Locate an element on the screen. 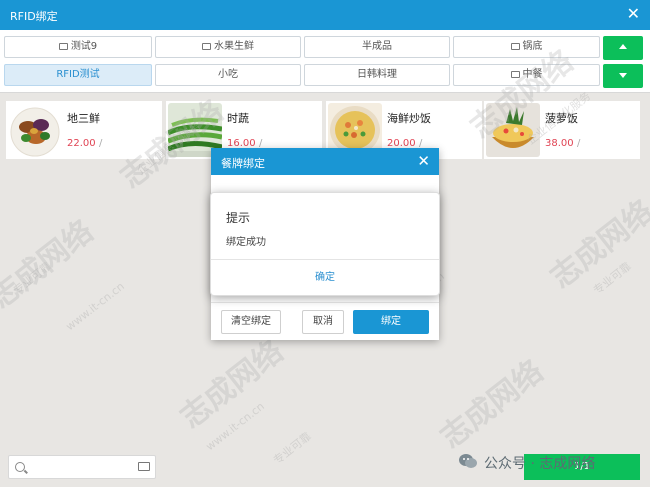 This screenshot has width=650, height=487. window-title: RFID绑定 is located at coordinates (34, 16).